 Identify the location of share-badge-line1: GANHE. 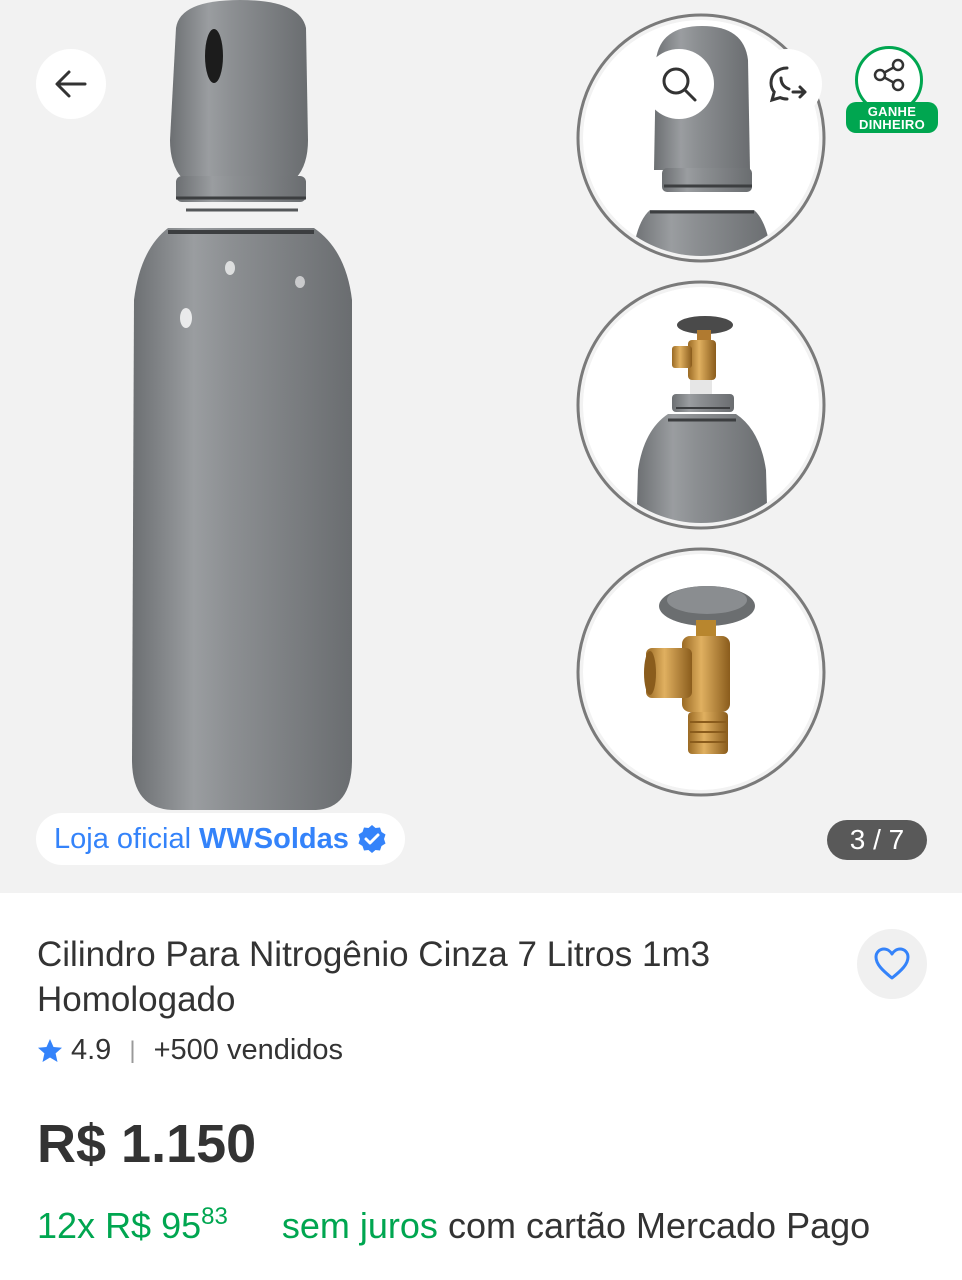
(892, 111).